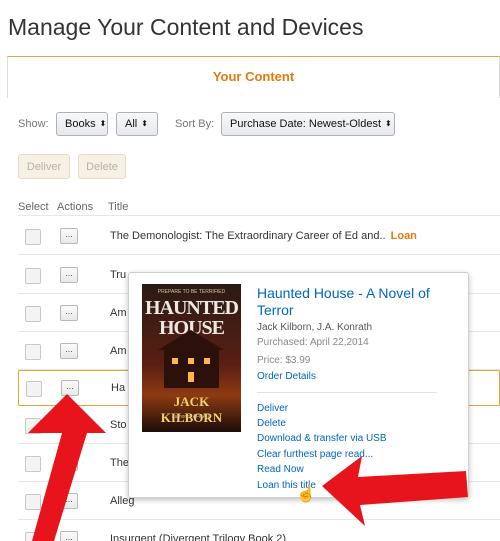 Image resolution: width=500 pixels, height=541 pixels. I want to click on red-arrow-left-icon, so click(395, 491).